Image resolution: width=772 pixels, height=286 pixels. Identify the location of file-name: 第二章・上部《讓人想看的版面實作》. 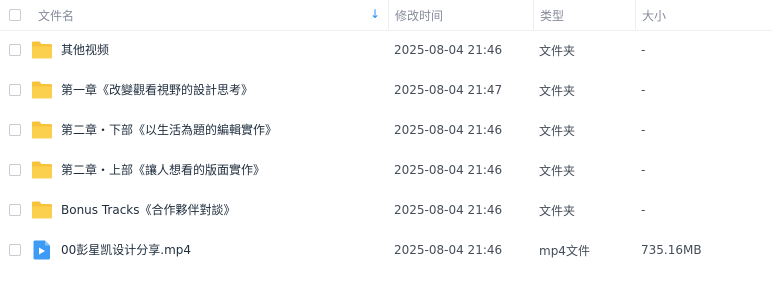
(163, 170).